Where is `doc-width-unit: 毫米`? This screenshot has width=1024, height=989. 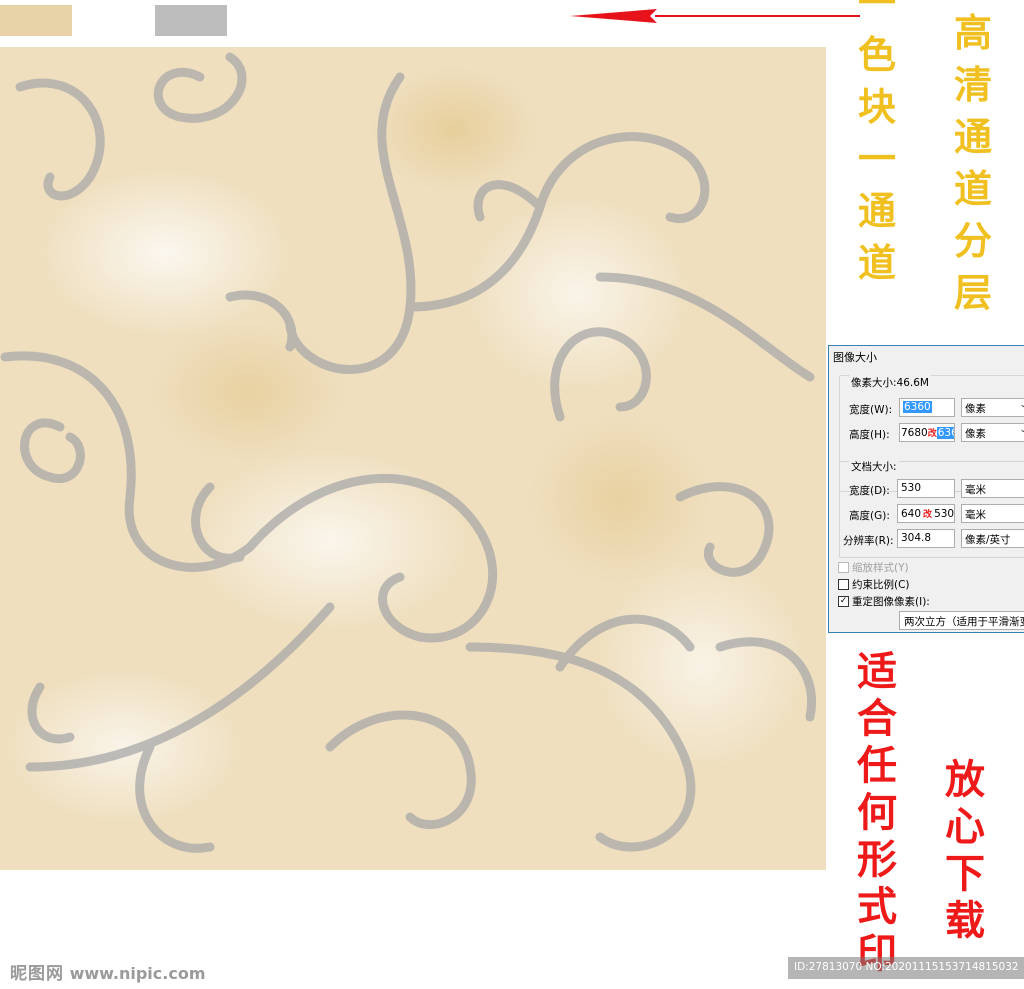 doc-width-unit: 毫米 is located at coordinates (975, 490).